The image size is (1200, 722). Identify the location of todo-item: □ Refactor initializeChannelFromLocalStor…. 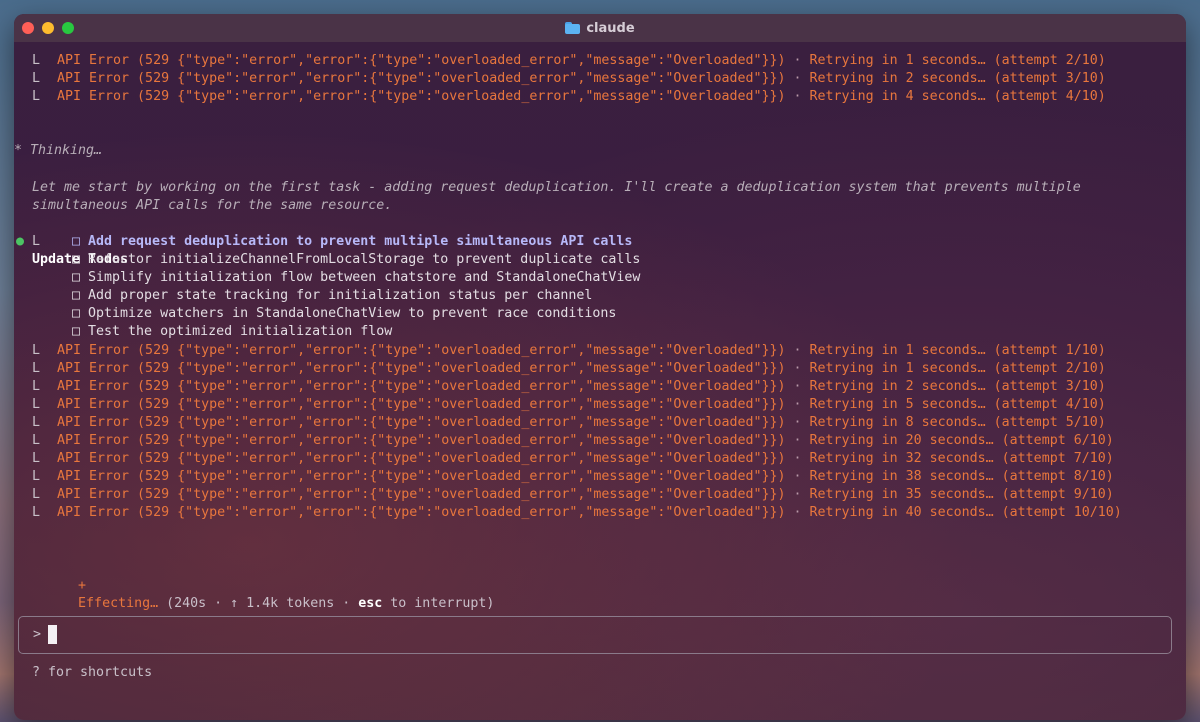
(600, 260).